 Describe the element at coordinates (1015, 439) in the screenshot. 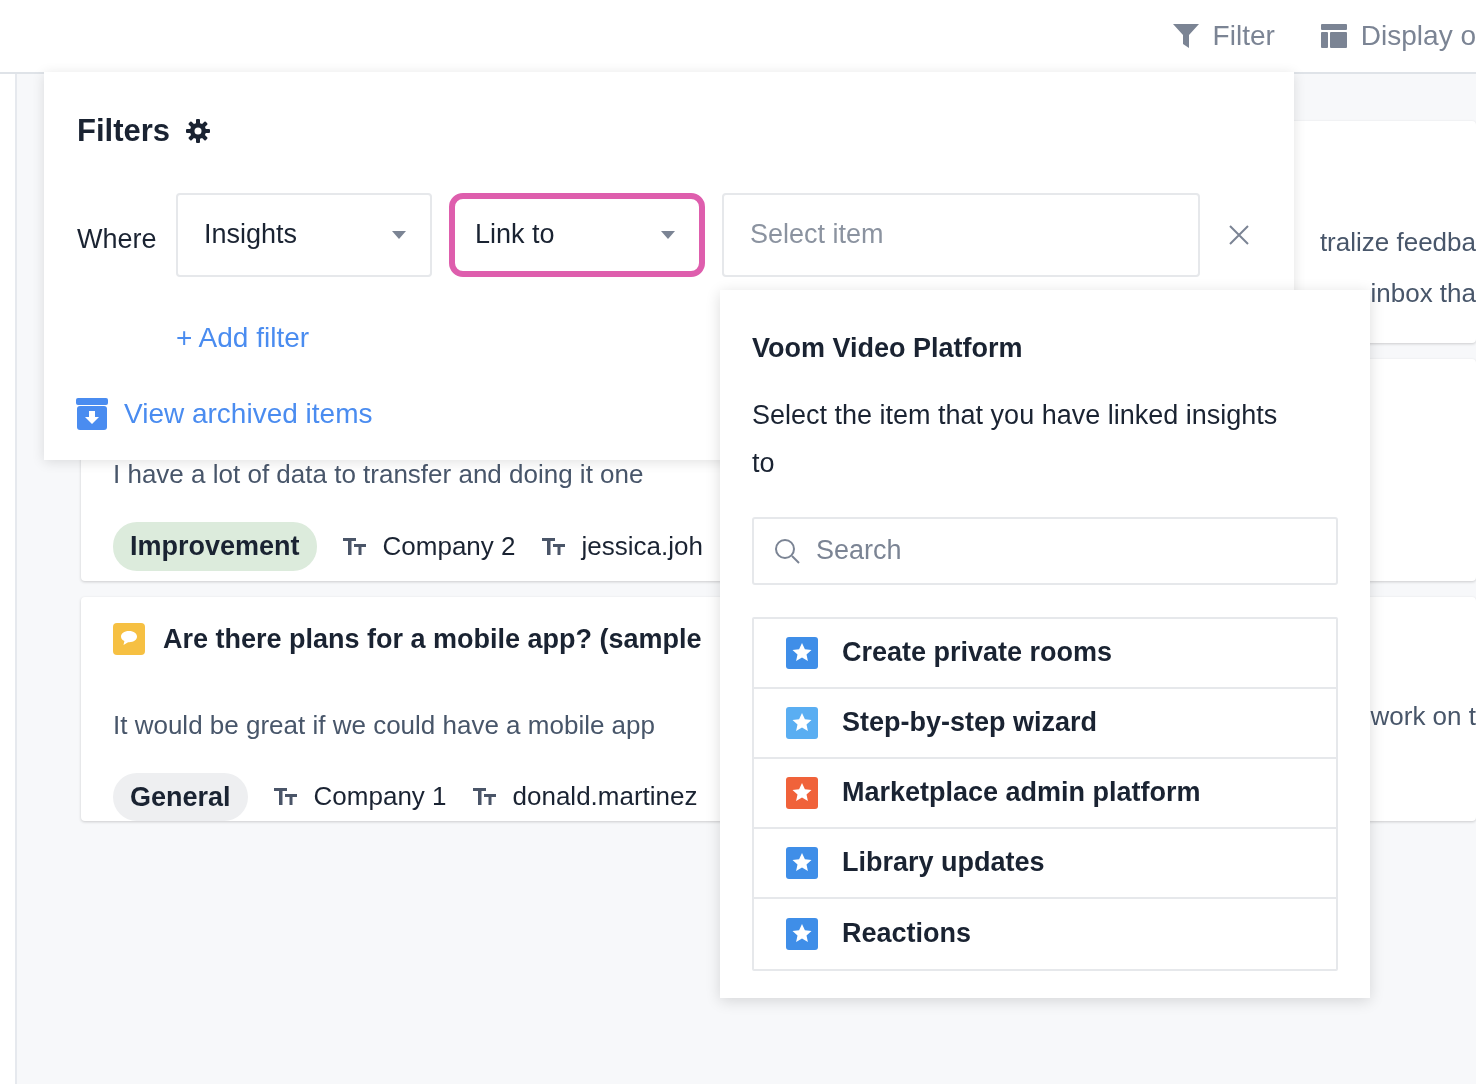

I see `dropdown-description: Select the item that you have linked insights to` at that location.